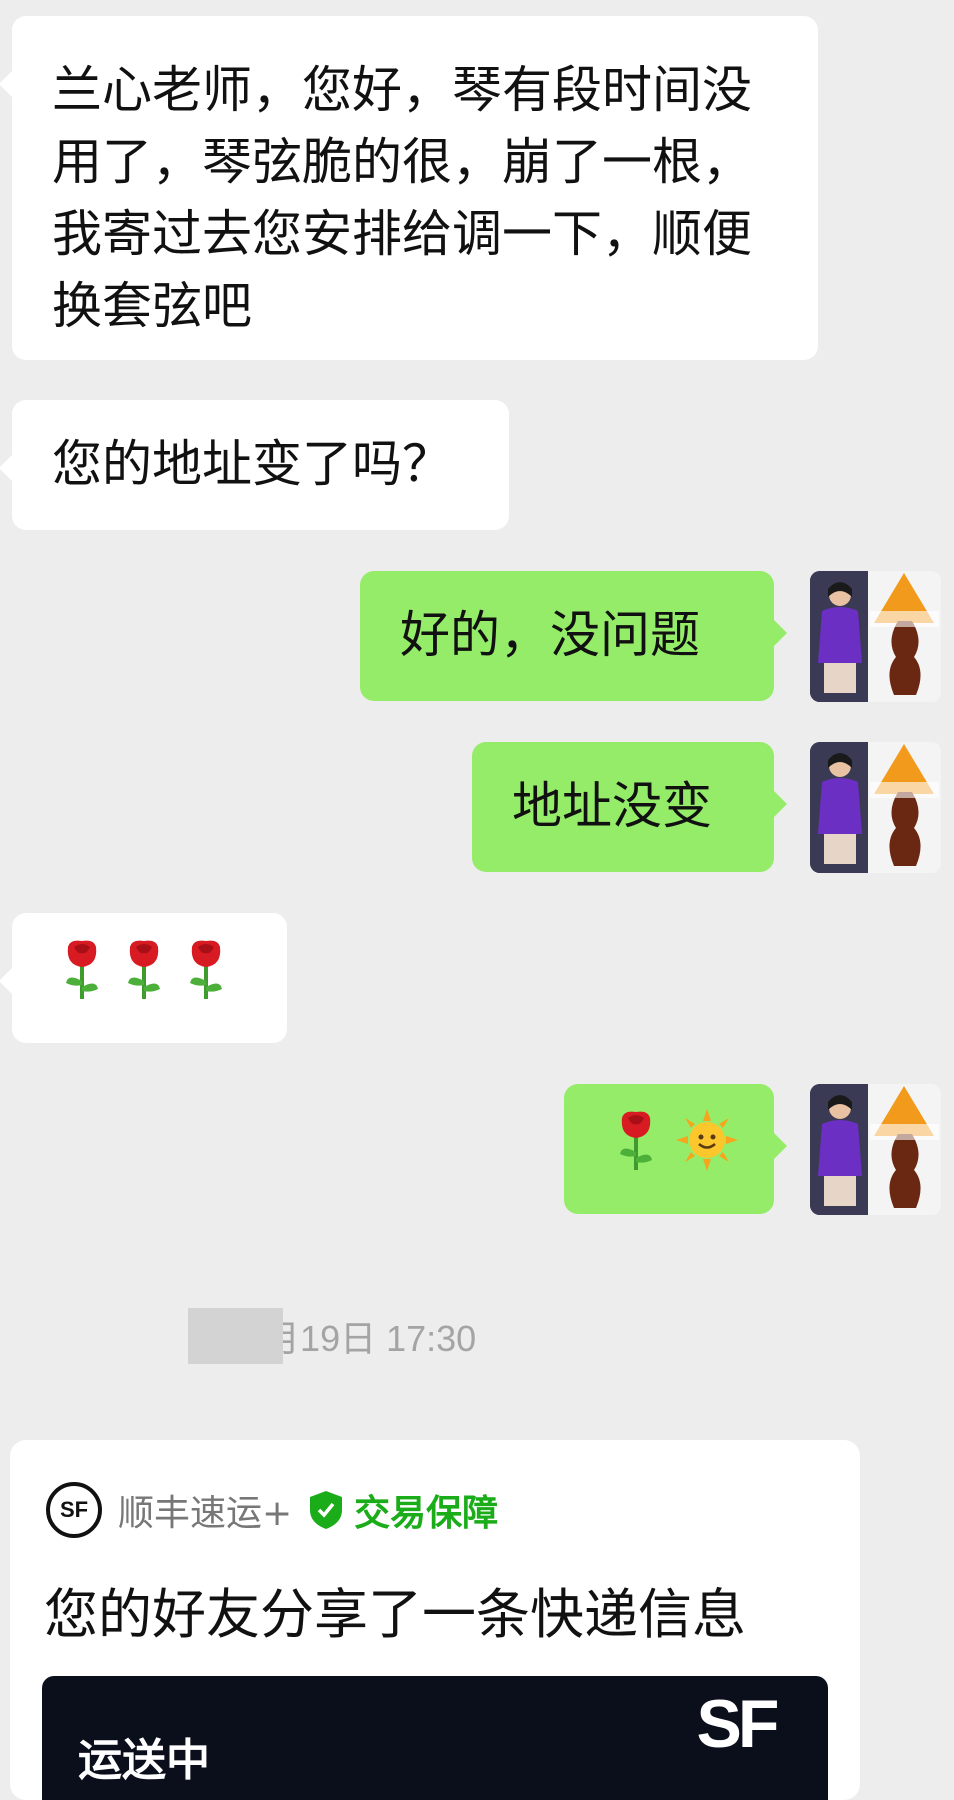  I want to click on guarantee-badge: 交易保障, so click(426, 1513).